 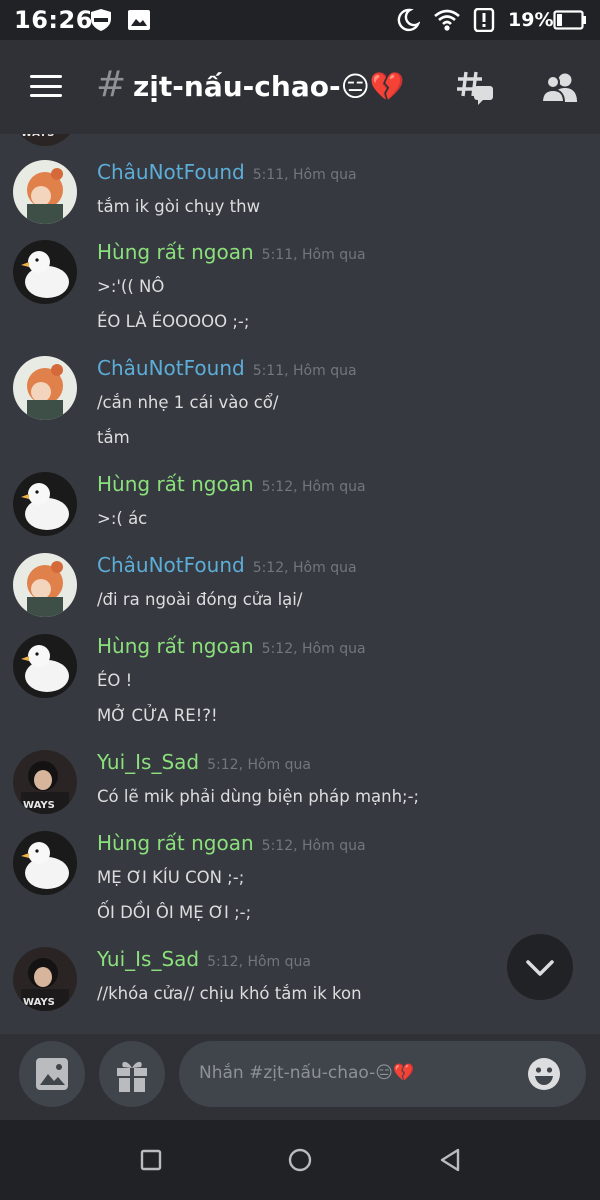 I want to click on gift-button, so click(x=132, y=1074).